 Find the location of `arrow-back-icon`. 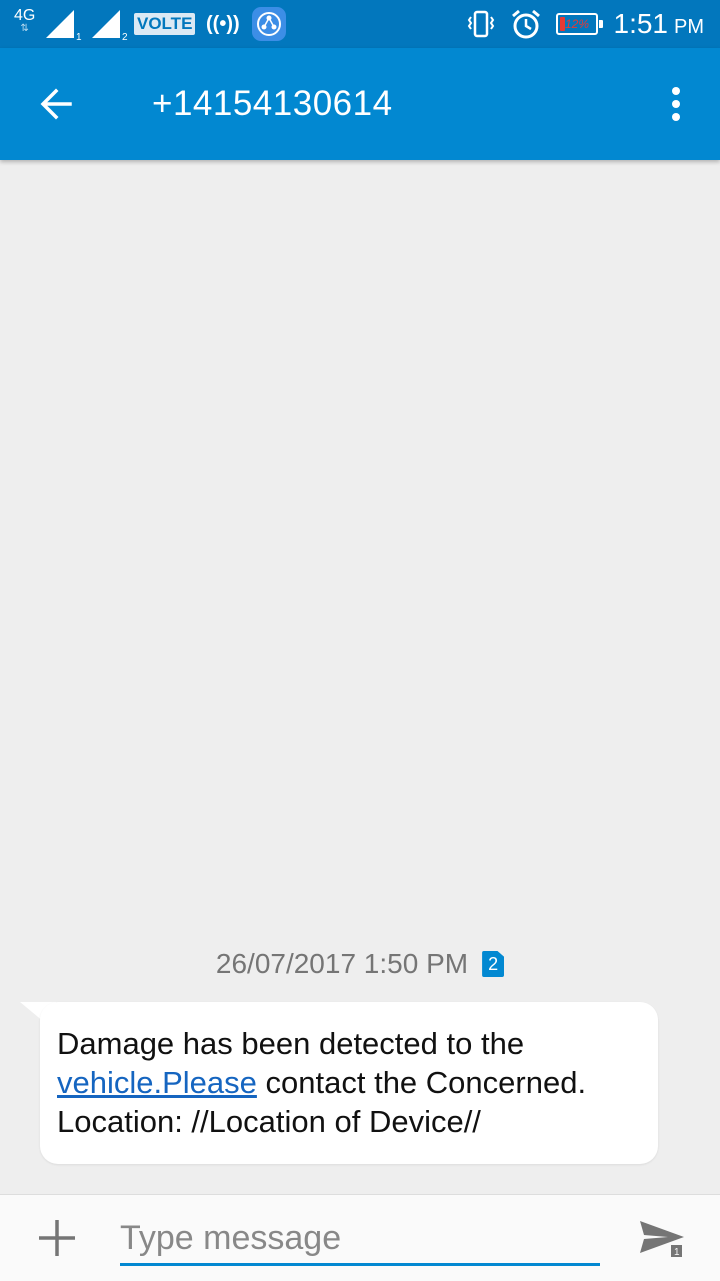

arrow-back-icon is located at coordinates (56, 104).